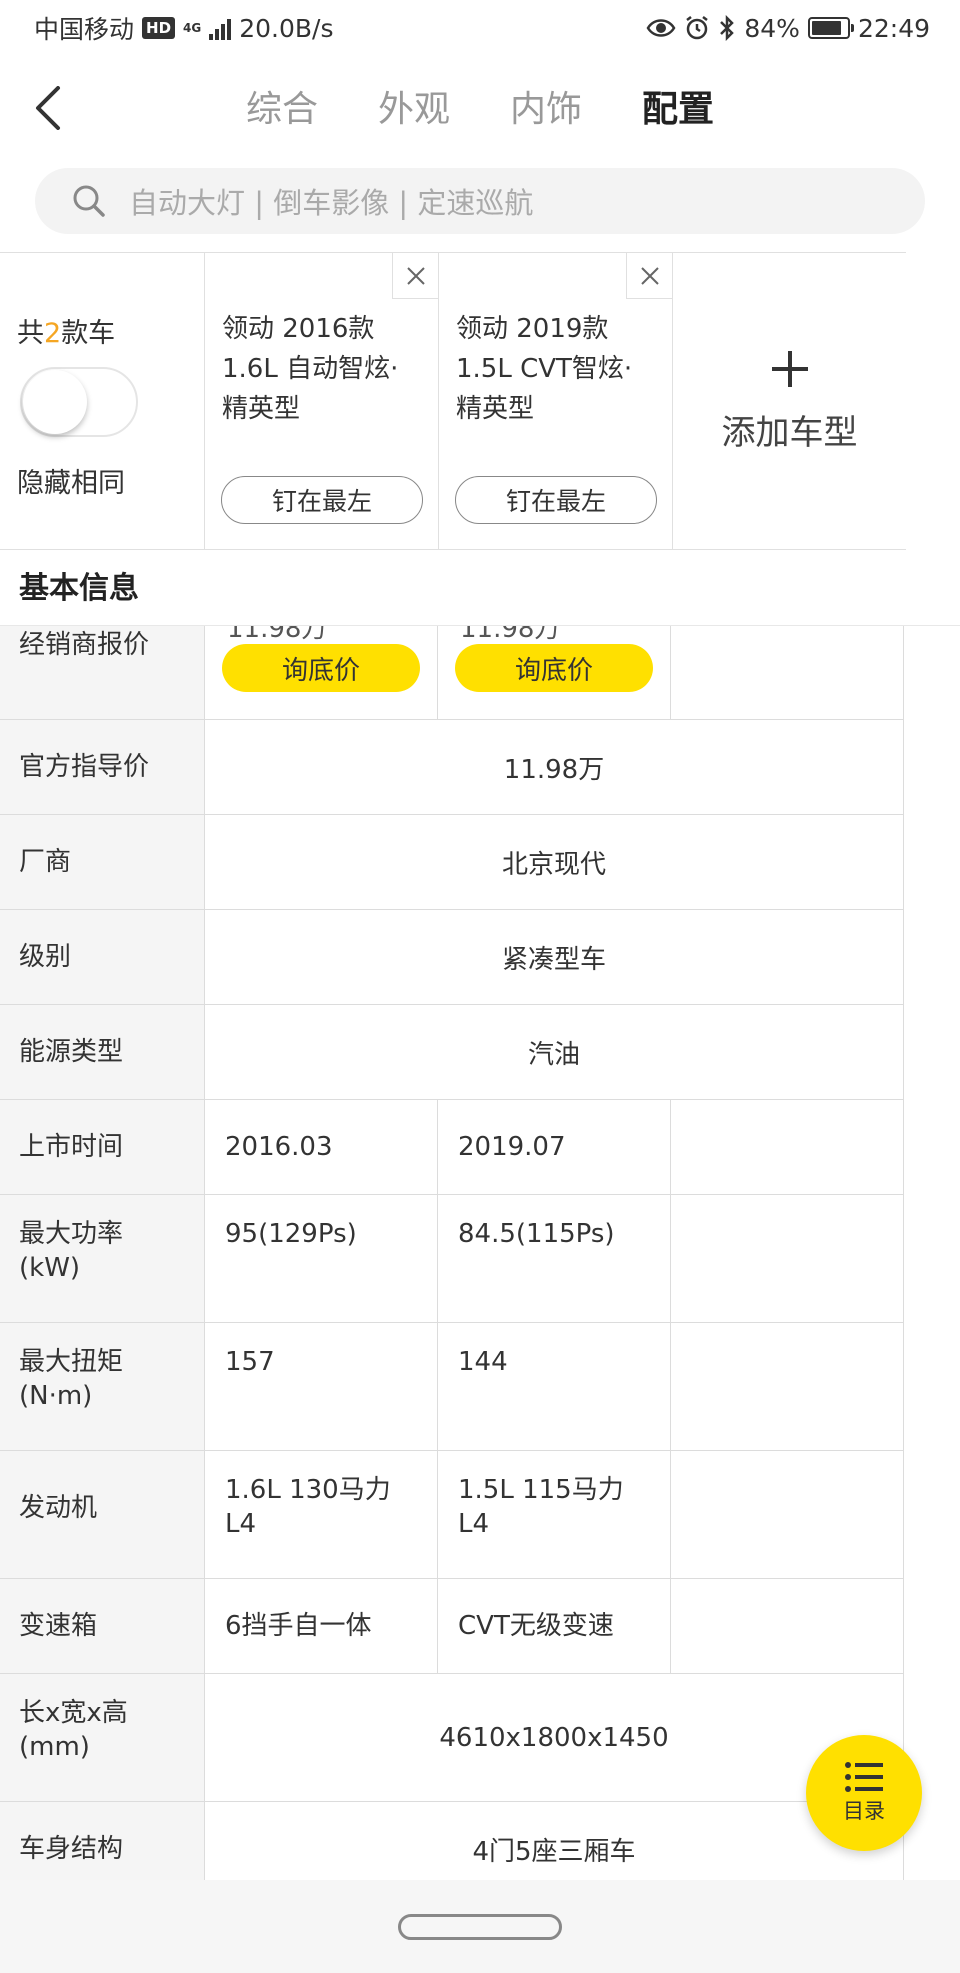 Image resolution: width=960 pixels, height=1973 pixels. I want to click on table-row: 厂商 北京现代, so click(452, 862).